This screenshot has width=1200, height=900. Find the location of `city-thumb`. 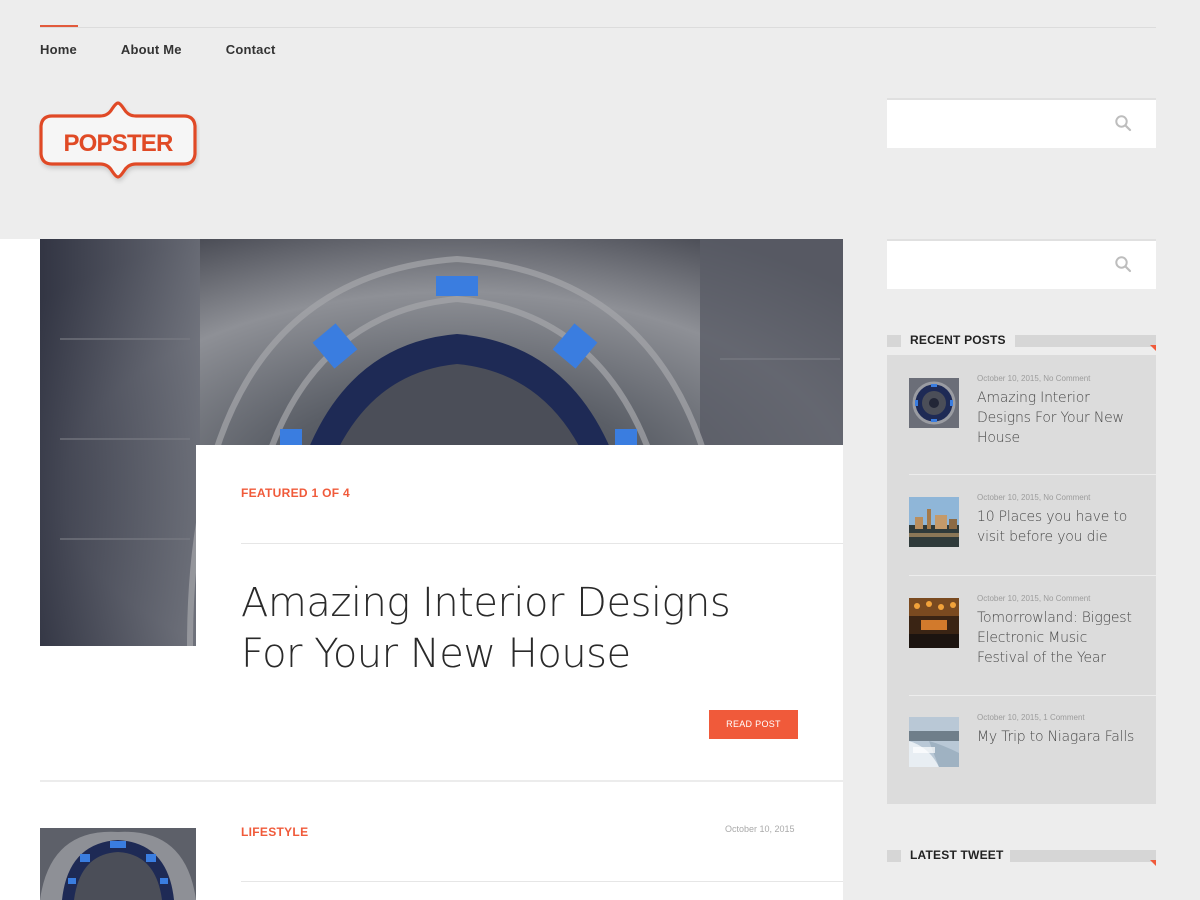

city-thumb is located at coordinates (934, 522).